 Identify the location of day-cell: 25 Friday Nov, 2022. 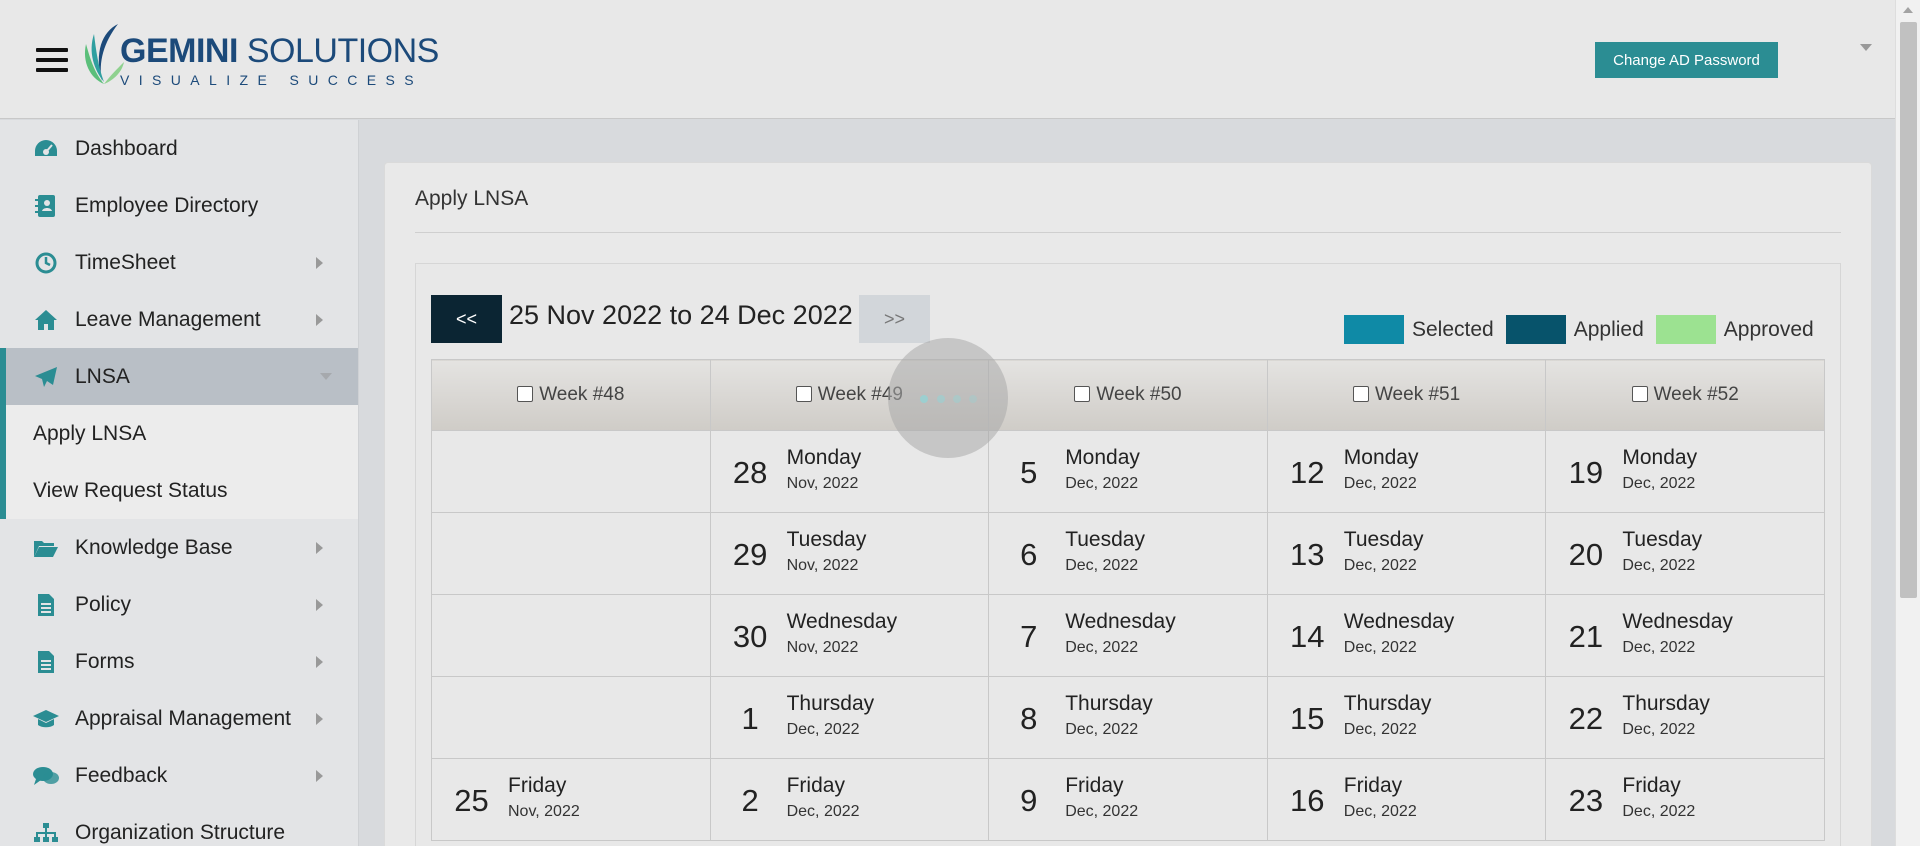
(571, 799).